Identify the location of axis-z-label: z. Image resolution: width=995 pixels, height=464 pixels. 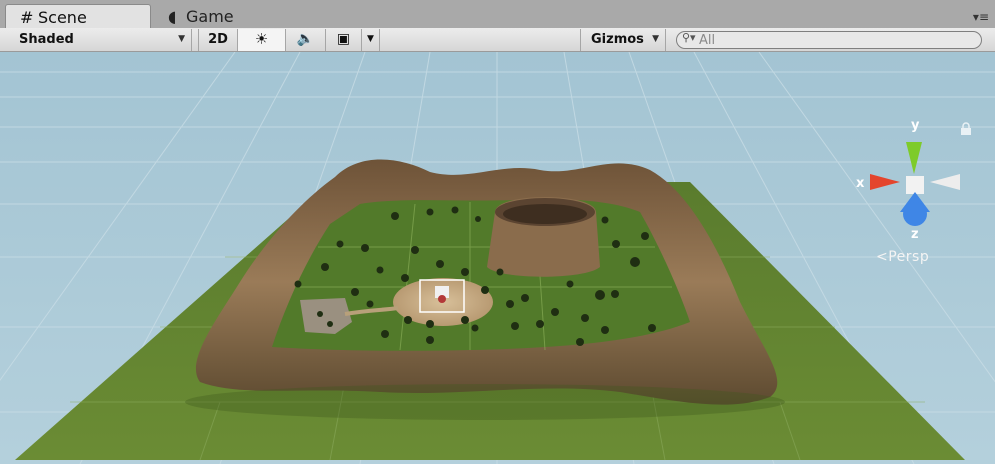
(915, 234).